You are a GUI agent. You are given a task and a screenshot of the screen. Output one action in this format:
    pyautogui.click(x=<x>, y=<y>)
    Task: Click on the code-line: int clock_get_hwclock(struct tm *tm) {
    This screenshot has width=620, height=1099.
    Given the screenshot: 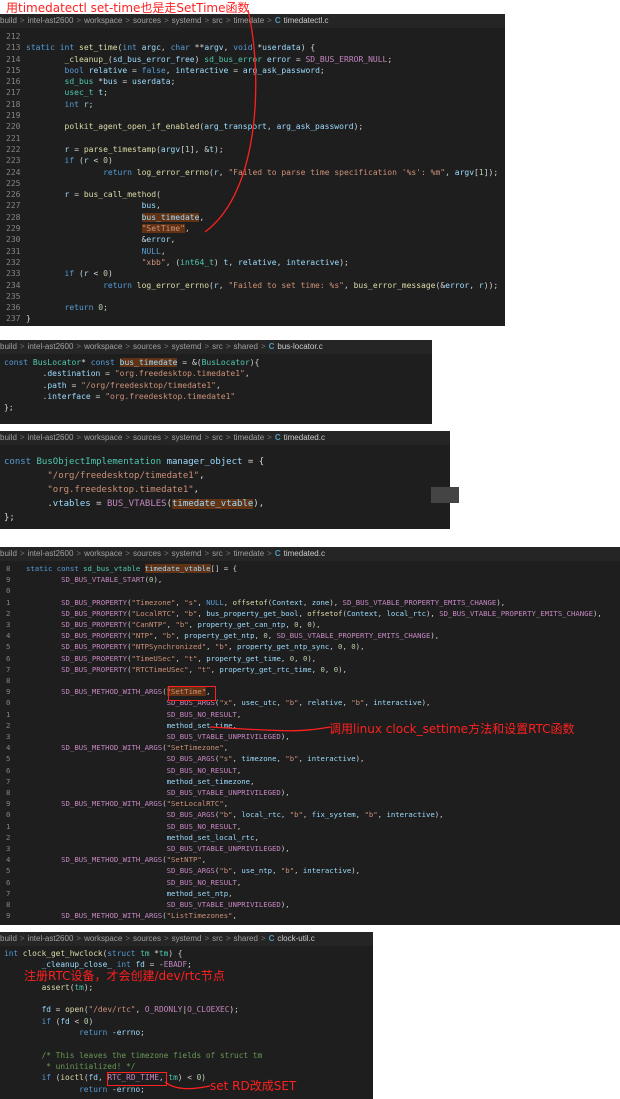 What is the action you would take?
    pyautogui.click(x=186, y=953)
    